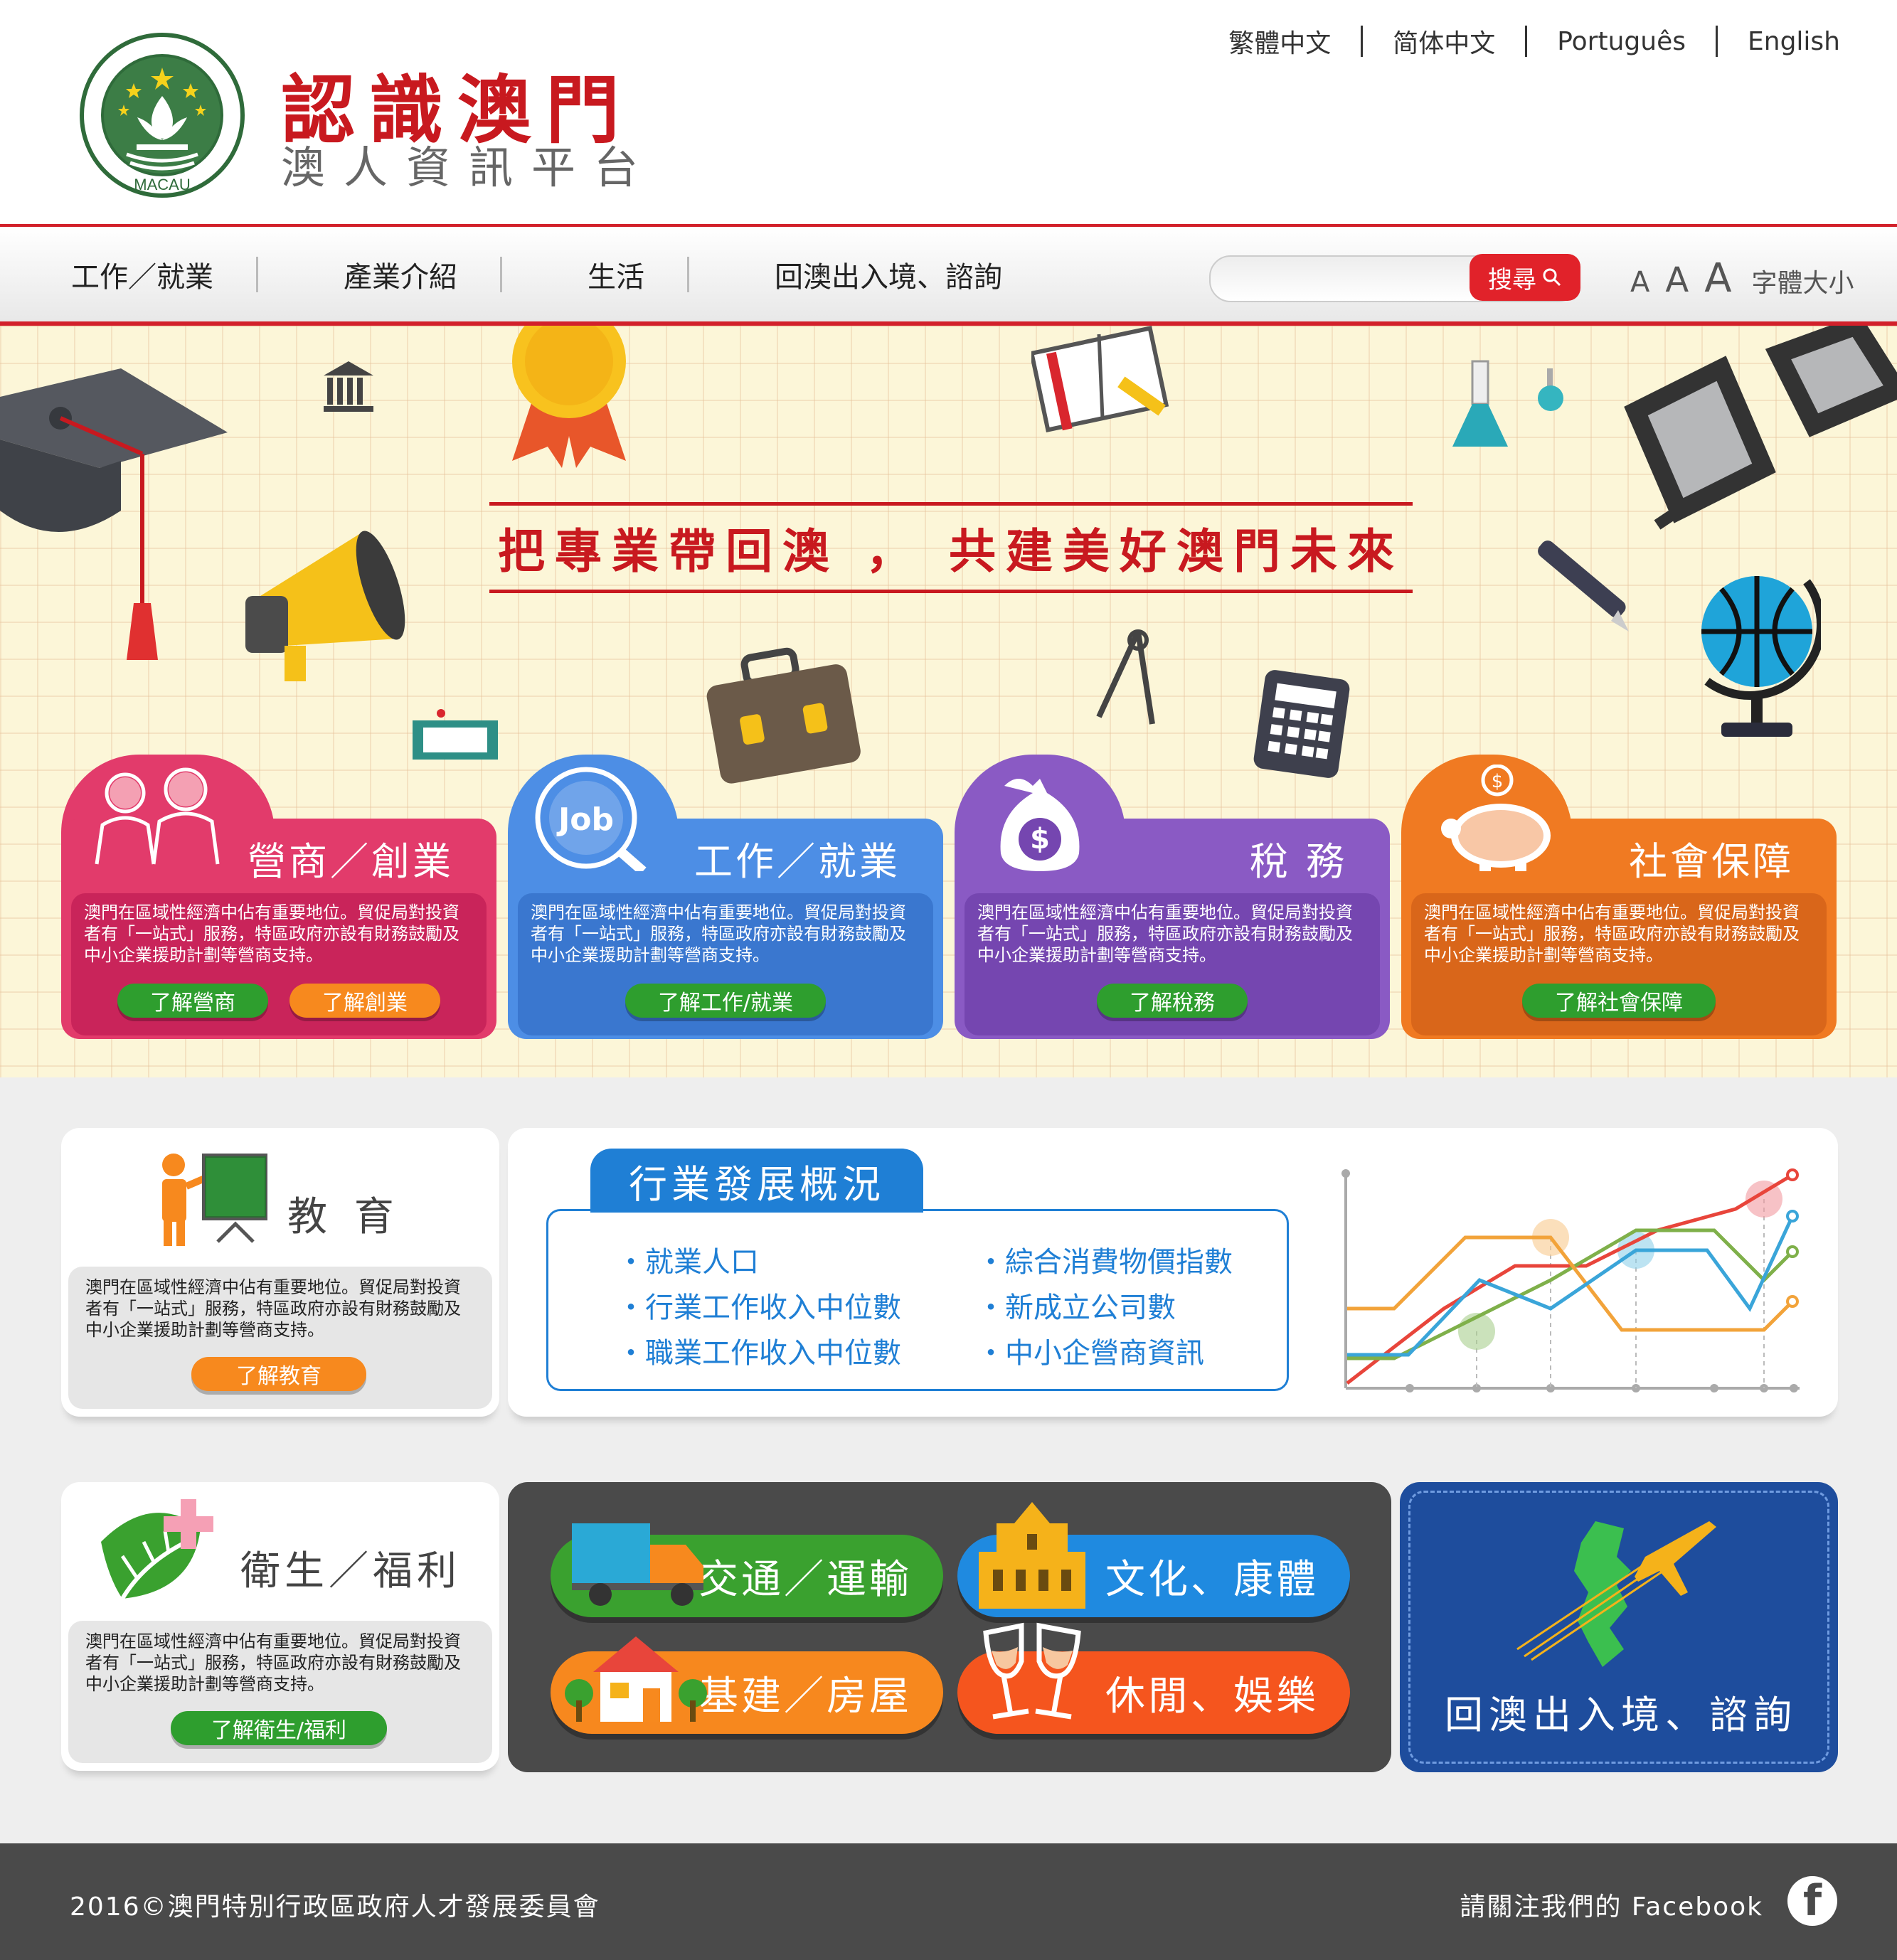 This screenshot has height=1960, width=1897. Describe the element at coordinates (948, 1901) in the screenshot. I see `footer: 2016©澳門特別行政區政府人才發展委員會 請關注我們的 Facebook f` at that location.